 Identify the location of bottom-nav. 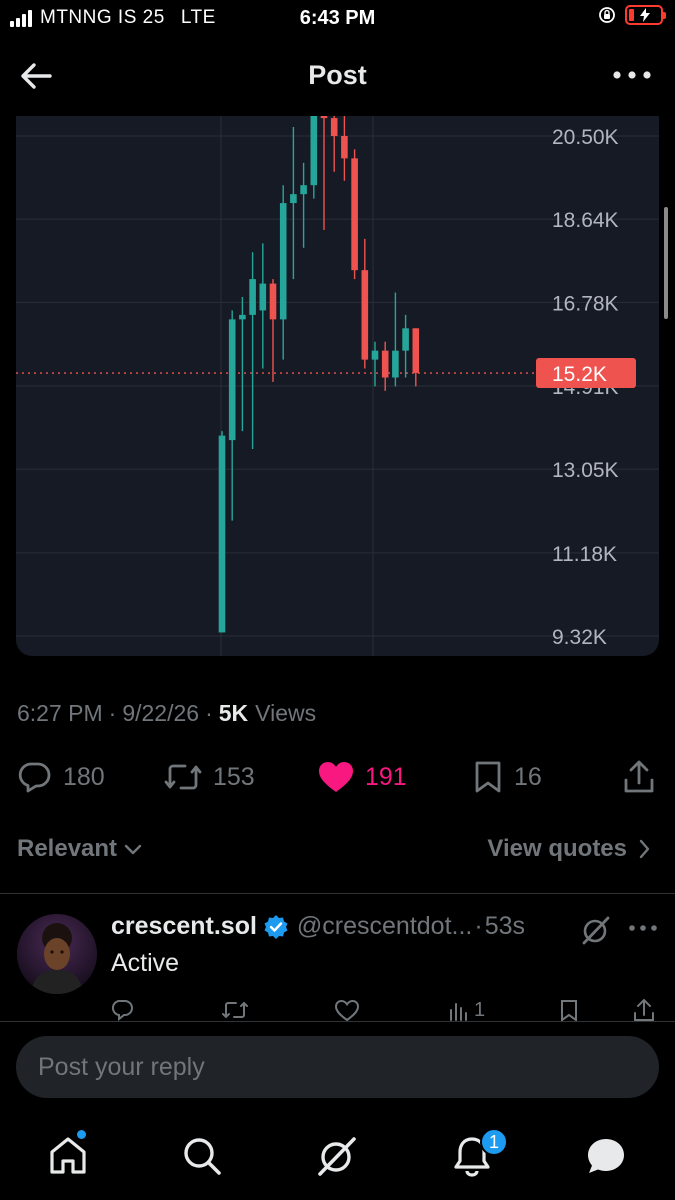
(337, 1160).